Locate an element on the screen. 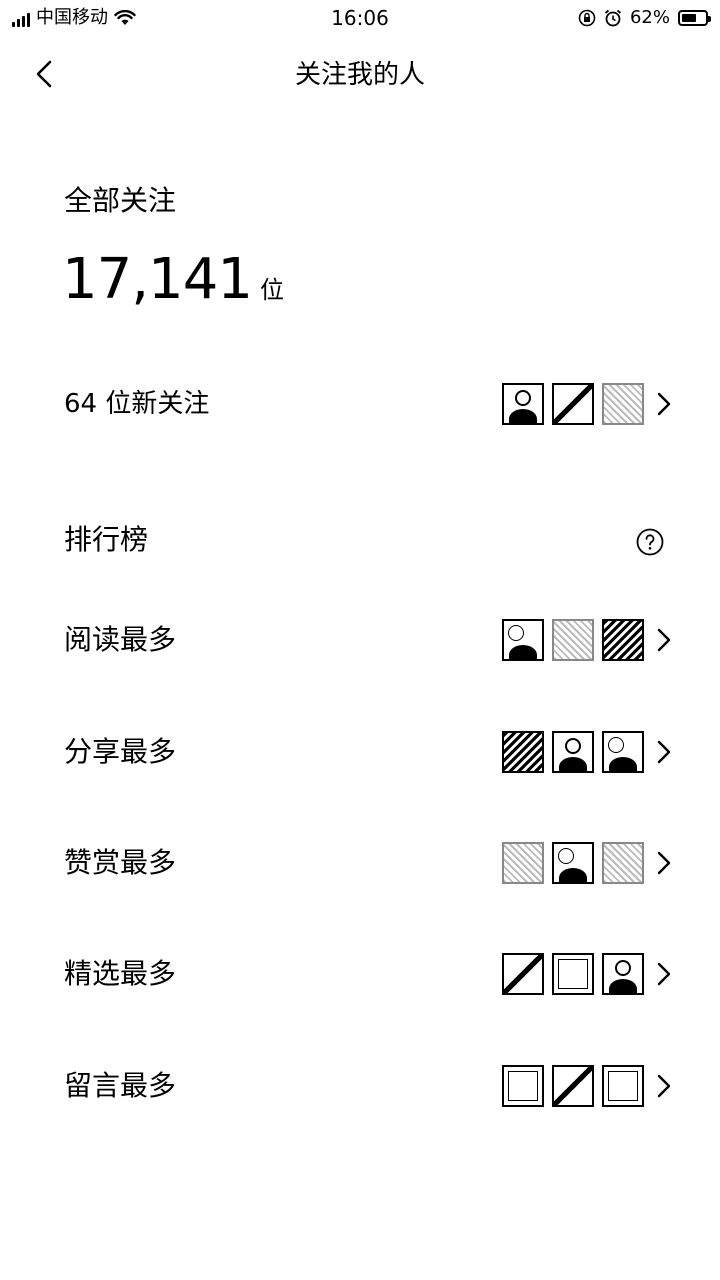 This screenshot has width=720, height=1280. new-followers-row: 64 位新关注 is located at coordinates (360, 404).